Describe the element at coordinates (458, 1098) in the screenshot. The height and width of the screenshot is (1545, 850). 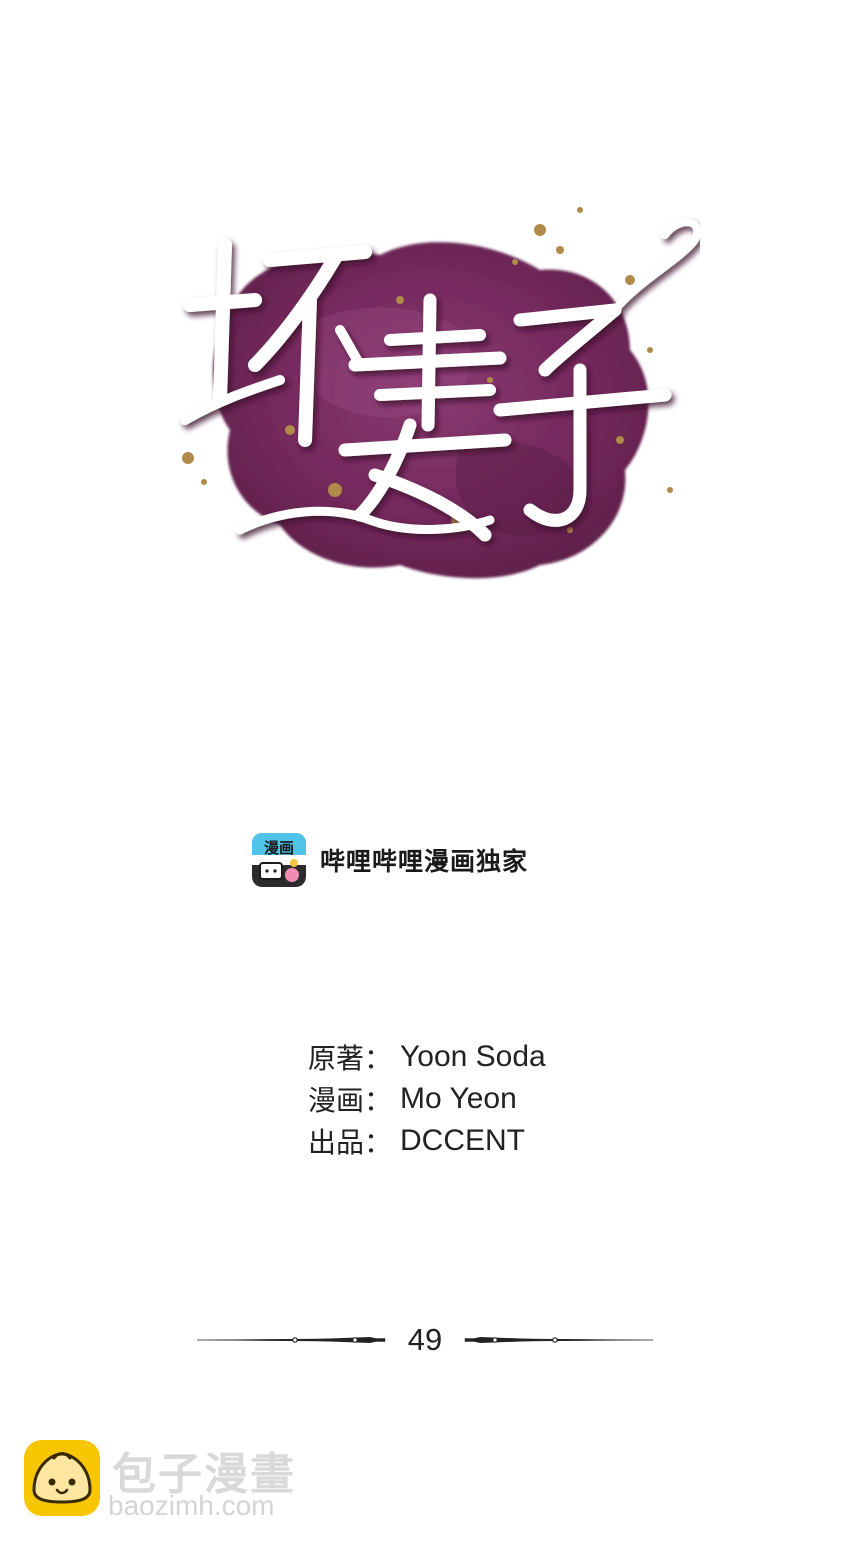
I see `credit-value: Mo Yeon` at that location.